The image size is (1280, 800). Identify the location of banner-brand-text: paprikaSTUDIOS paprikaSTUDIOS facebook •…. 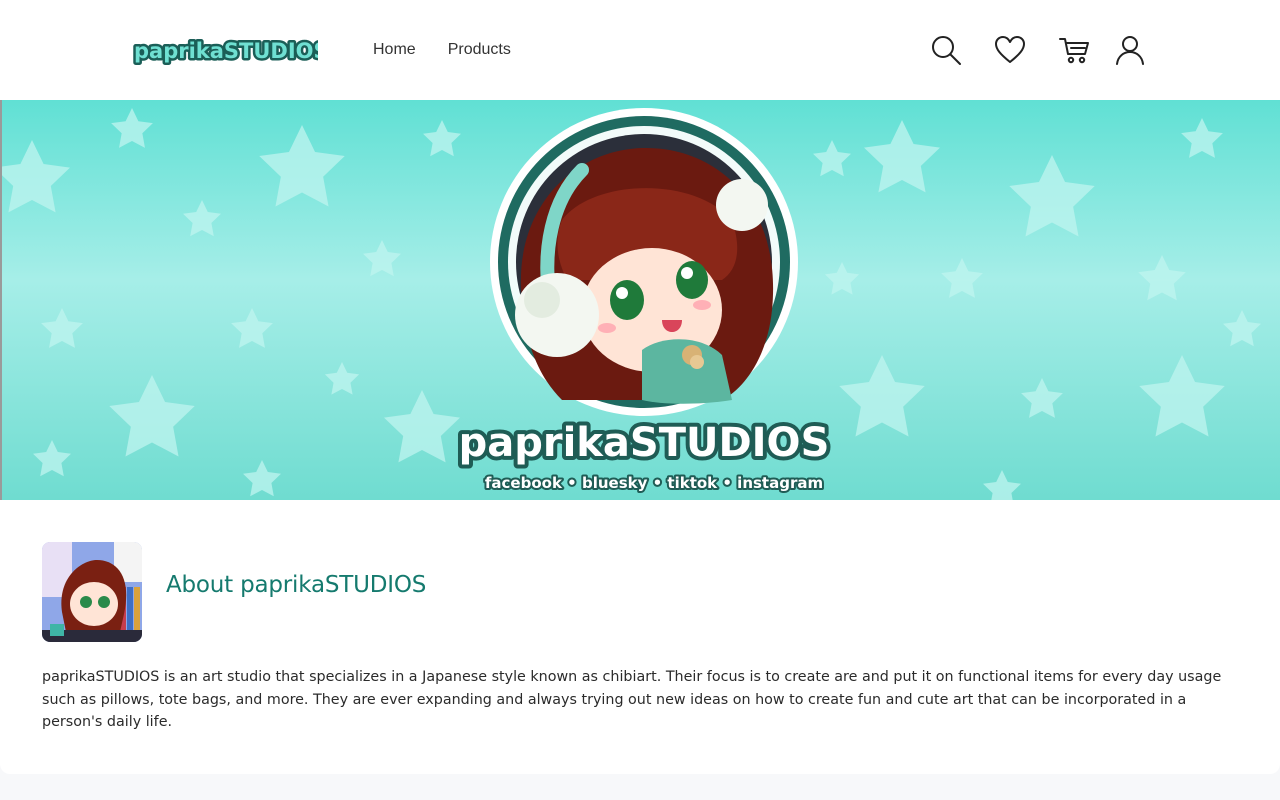
(644, 455).